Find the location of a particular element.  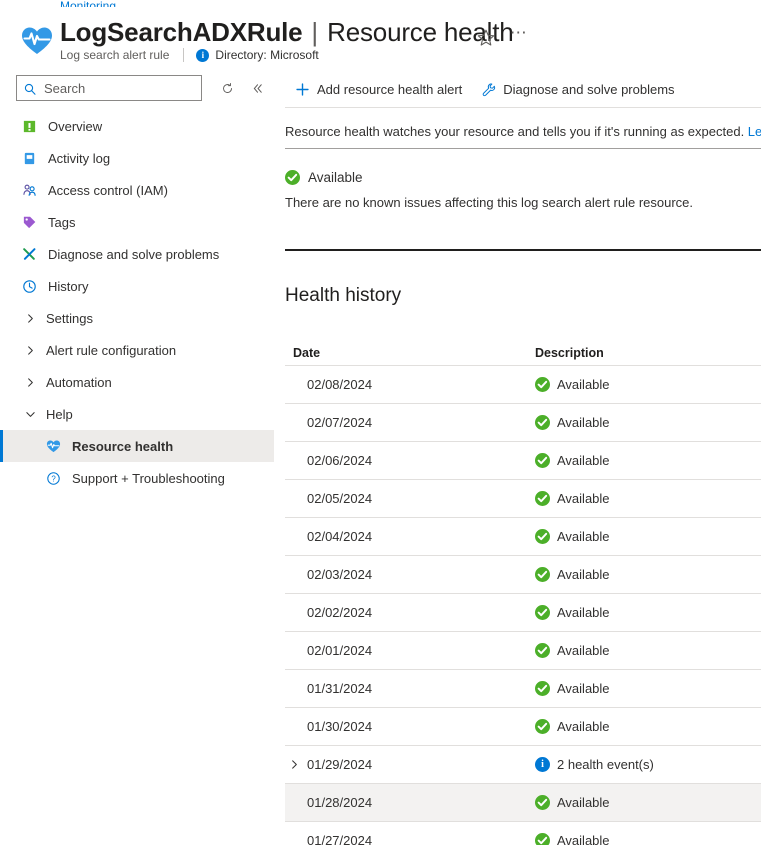

command-bar-divider is located at coordinates (523, 107).